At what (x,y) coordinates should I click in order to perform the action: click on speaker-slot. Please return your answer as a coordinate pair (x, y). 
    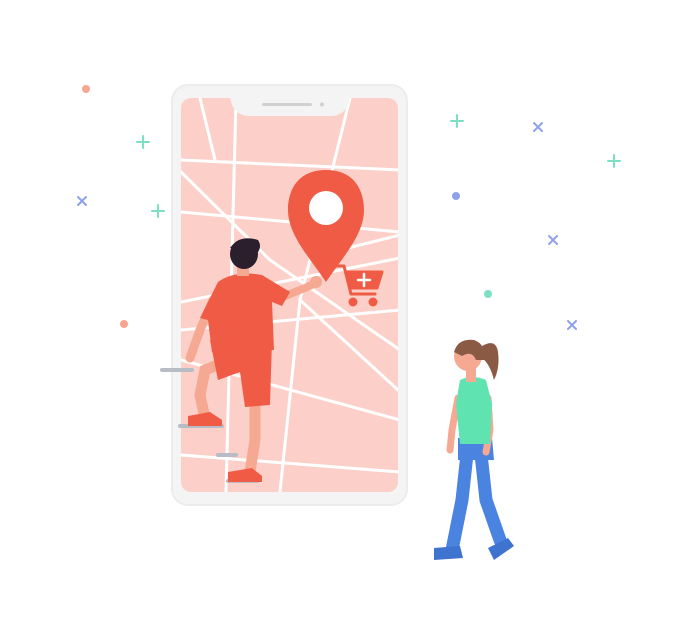
    Looking at the image, I should click on (287, 104).